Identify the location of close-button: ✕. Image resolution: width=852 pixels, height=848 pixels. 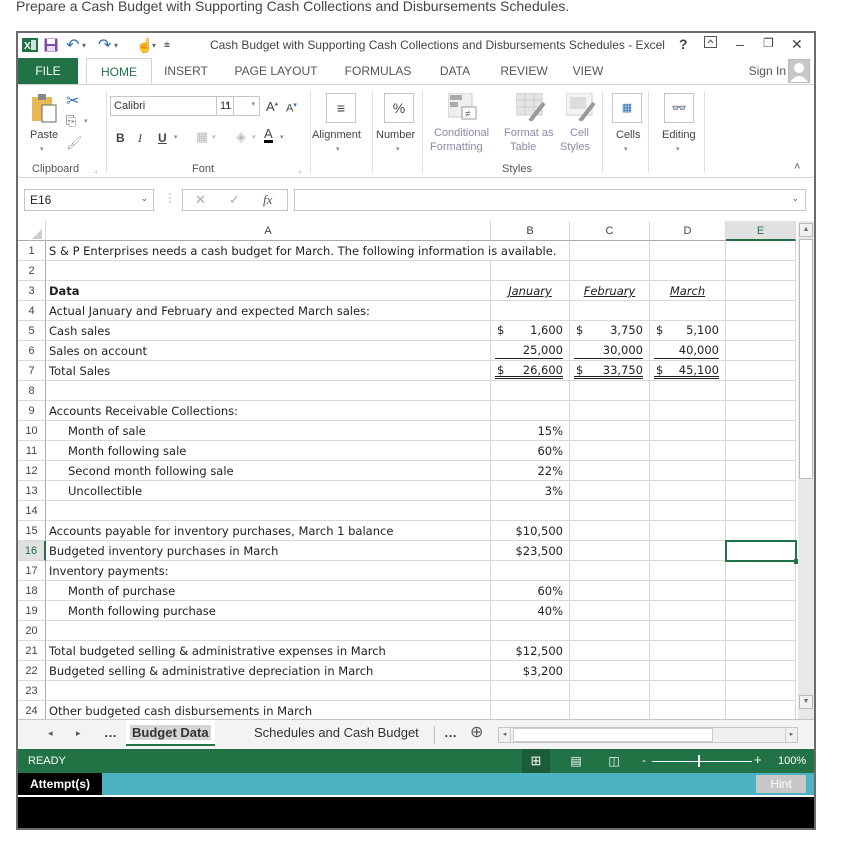
(797, 44).